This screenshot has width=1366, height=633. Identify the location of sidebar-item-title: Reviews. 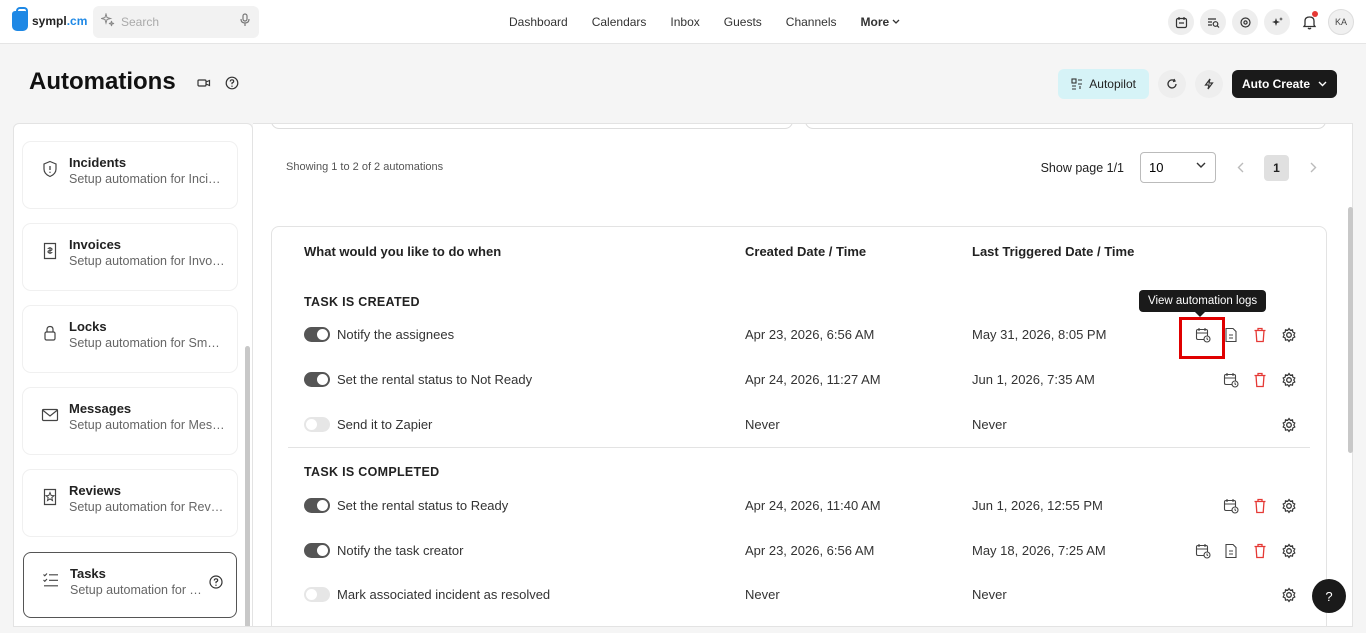
(95, 490).